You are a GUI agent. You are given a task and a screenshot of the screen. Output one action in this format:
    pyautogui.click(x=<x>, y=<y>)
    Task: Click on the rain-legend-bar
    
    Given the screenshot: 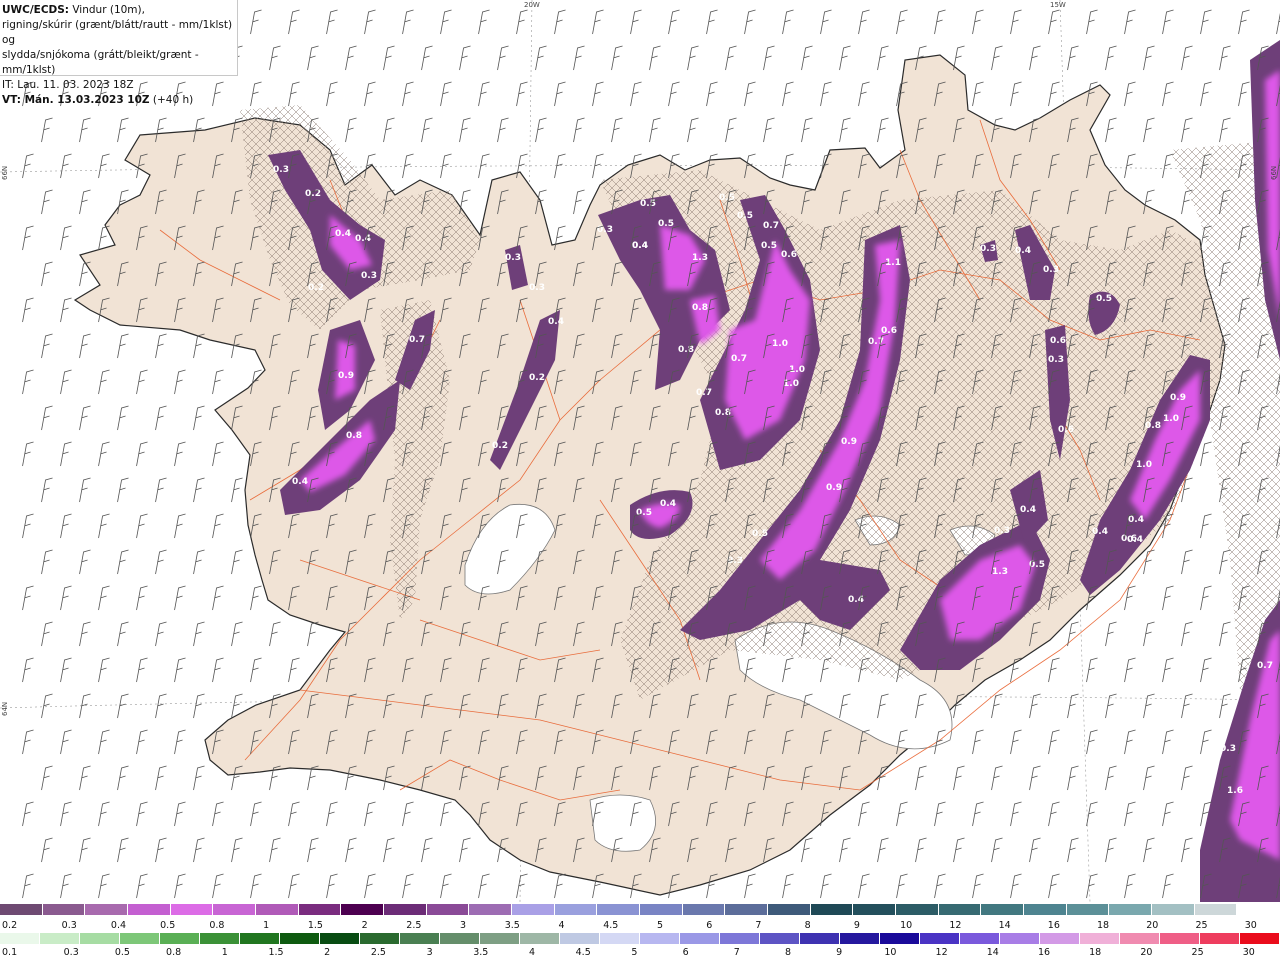 What is the action you would take?
    pyautogui.click(x=640, y=938)
    